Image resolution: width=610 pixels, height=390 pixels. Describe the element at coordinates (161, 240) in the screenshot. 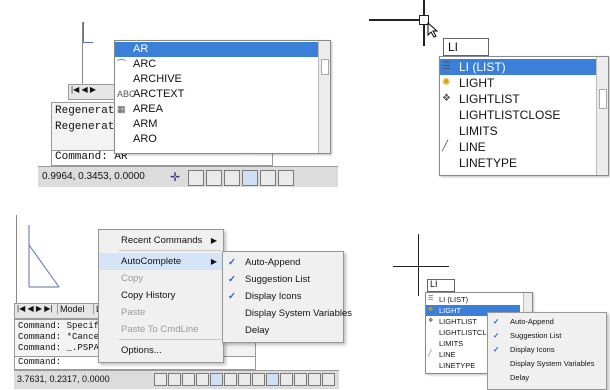

I see `menu-item: Recent Commands ▶` at that location.